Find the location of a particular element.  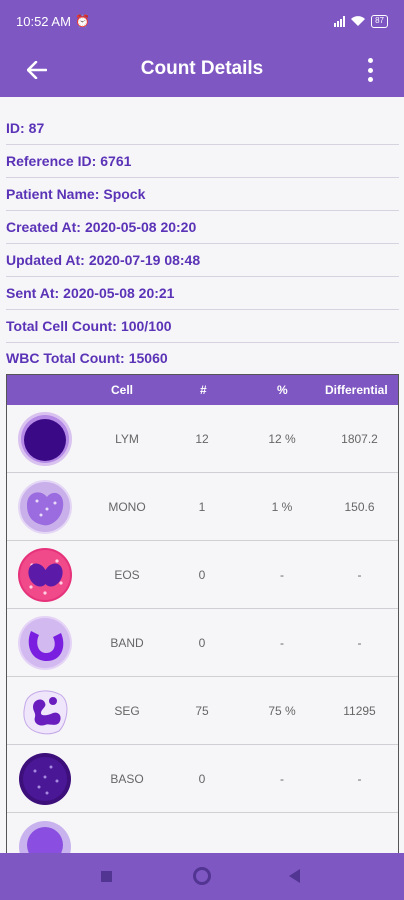

home-icon is located at coordinates (202, 876).